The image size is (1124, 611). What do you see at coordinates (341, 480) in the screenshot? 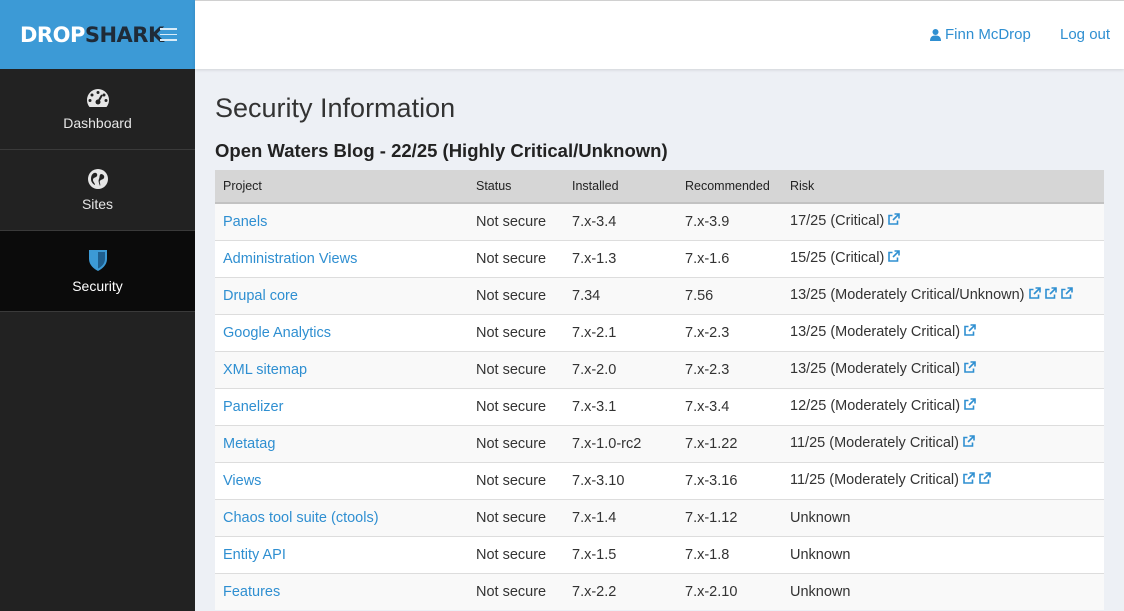
I see `project-link: Views` at bounding box center [341, 480].